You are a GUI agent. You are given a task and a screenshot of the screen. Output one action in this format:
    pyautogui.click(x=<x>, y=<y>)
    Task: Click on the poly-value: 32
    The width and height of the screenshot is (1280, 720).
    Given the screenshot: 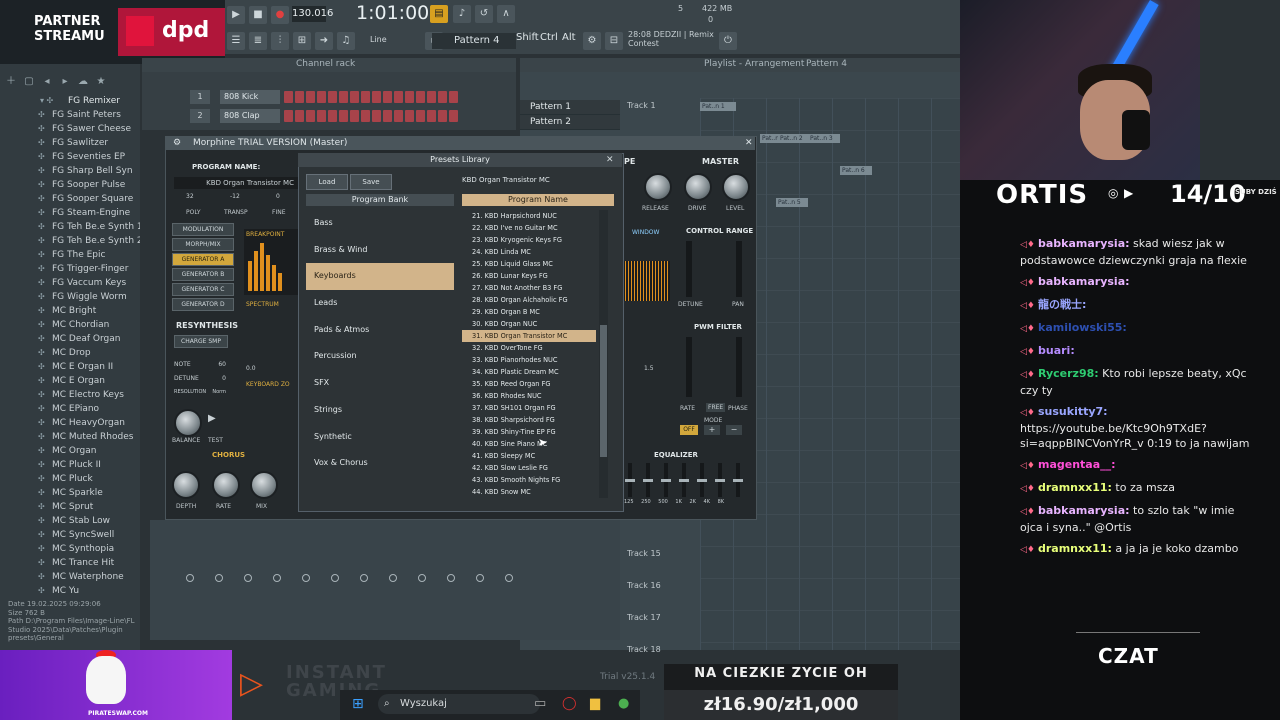 What is the action you would take?
    pyautogui.click(x=190, y=196)
    